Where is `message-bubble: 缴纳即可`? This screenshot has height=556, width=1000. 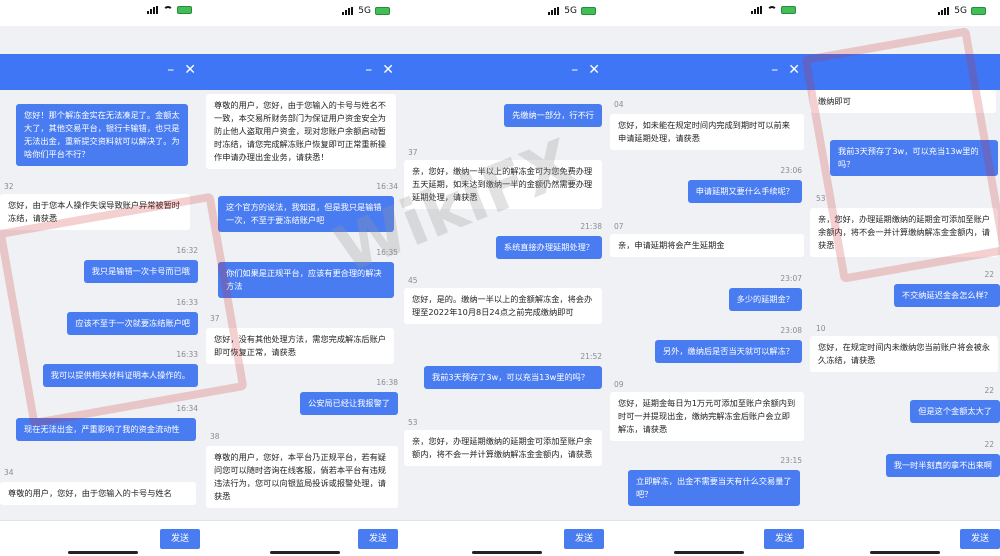 message-bubble: 缴纳即可 is located at coordinates (903, 101).